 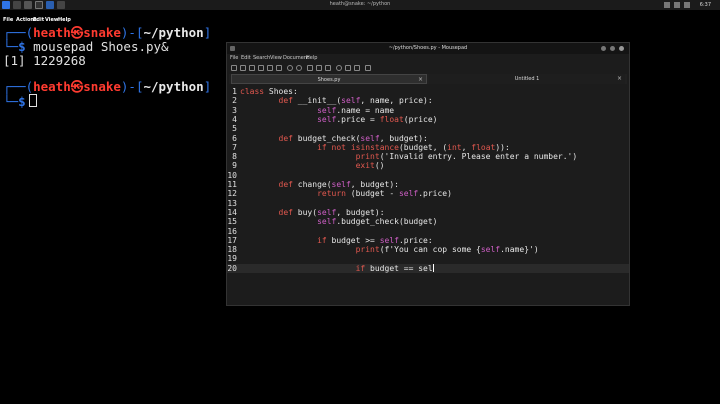 What do you see at coordinates (270, 68) in the screenshot?
I see `save-as-icon` at bounding box center [270, 68].